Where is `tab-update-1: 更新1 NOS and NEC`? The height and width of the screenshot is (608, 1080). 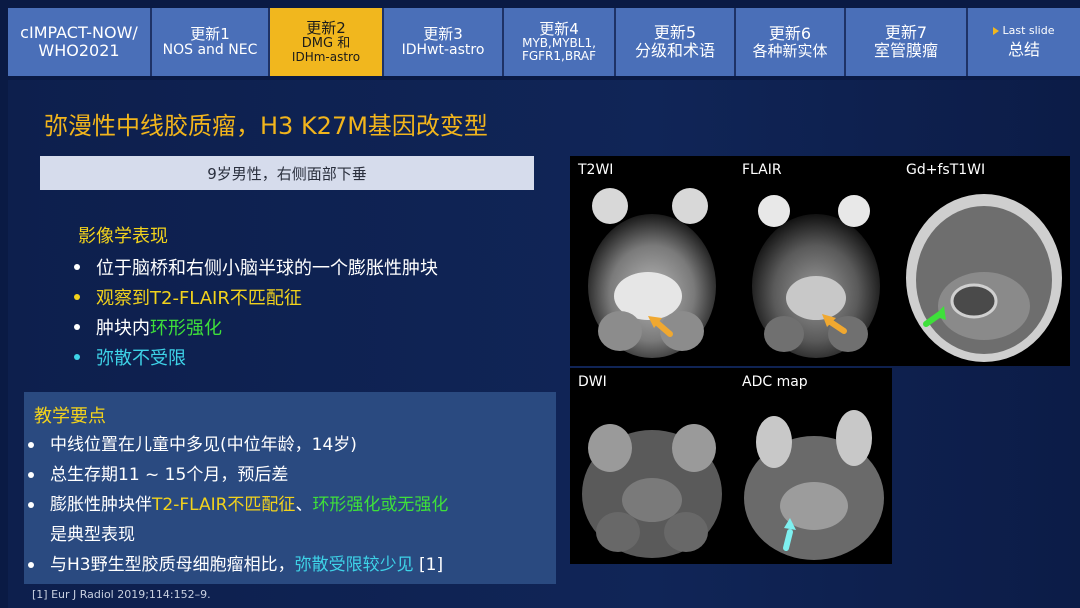 tab-update-1: 更新1 NOS and NEC is located at coordinates (211, 42).